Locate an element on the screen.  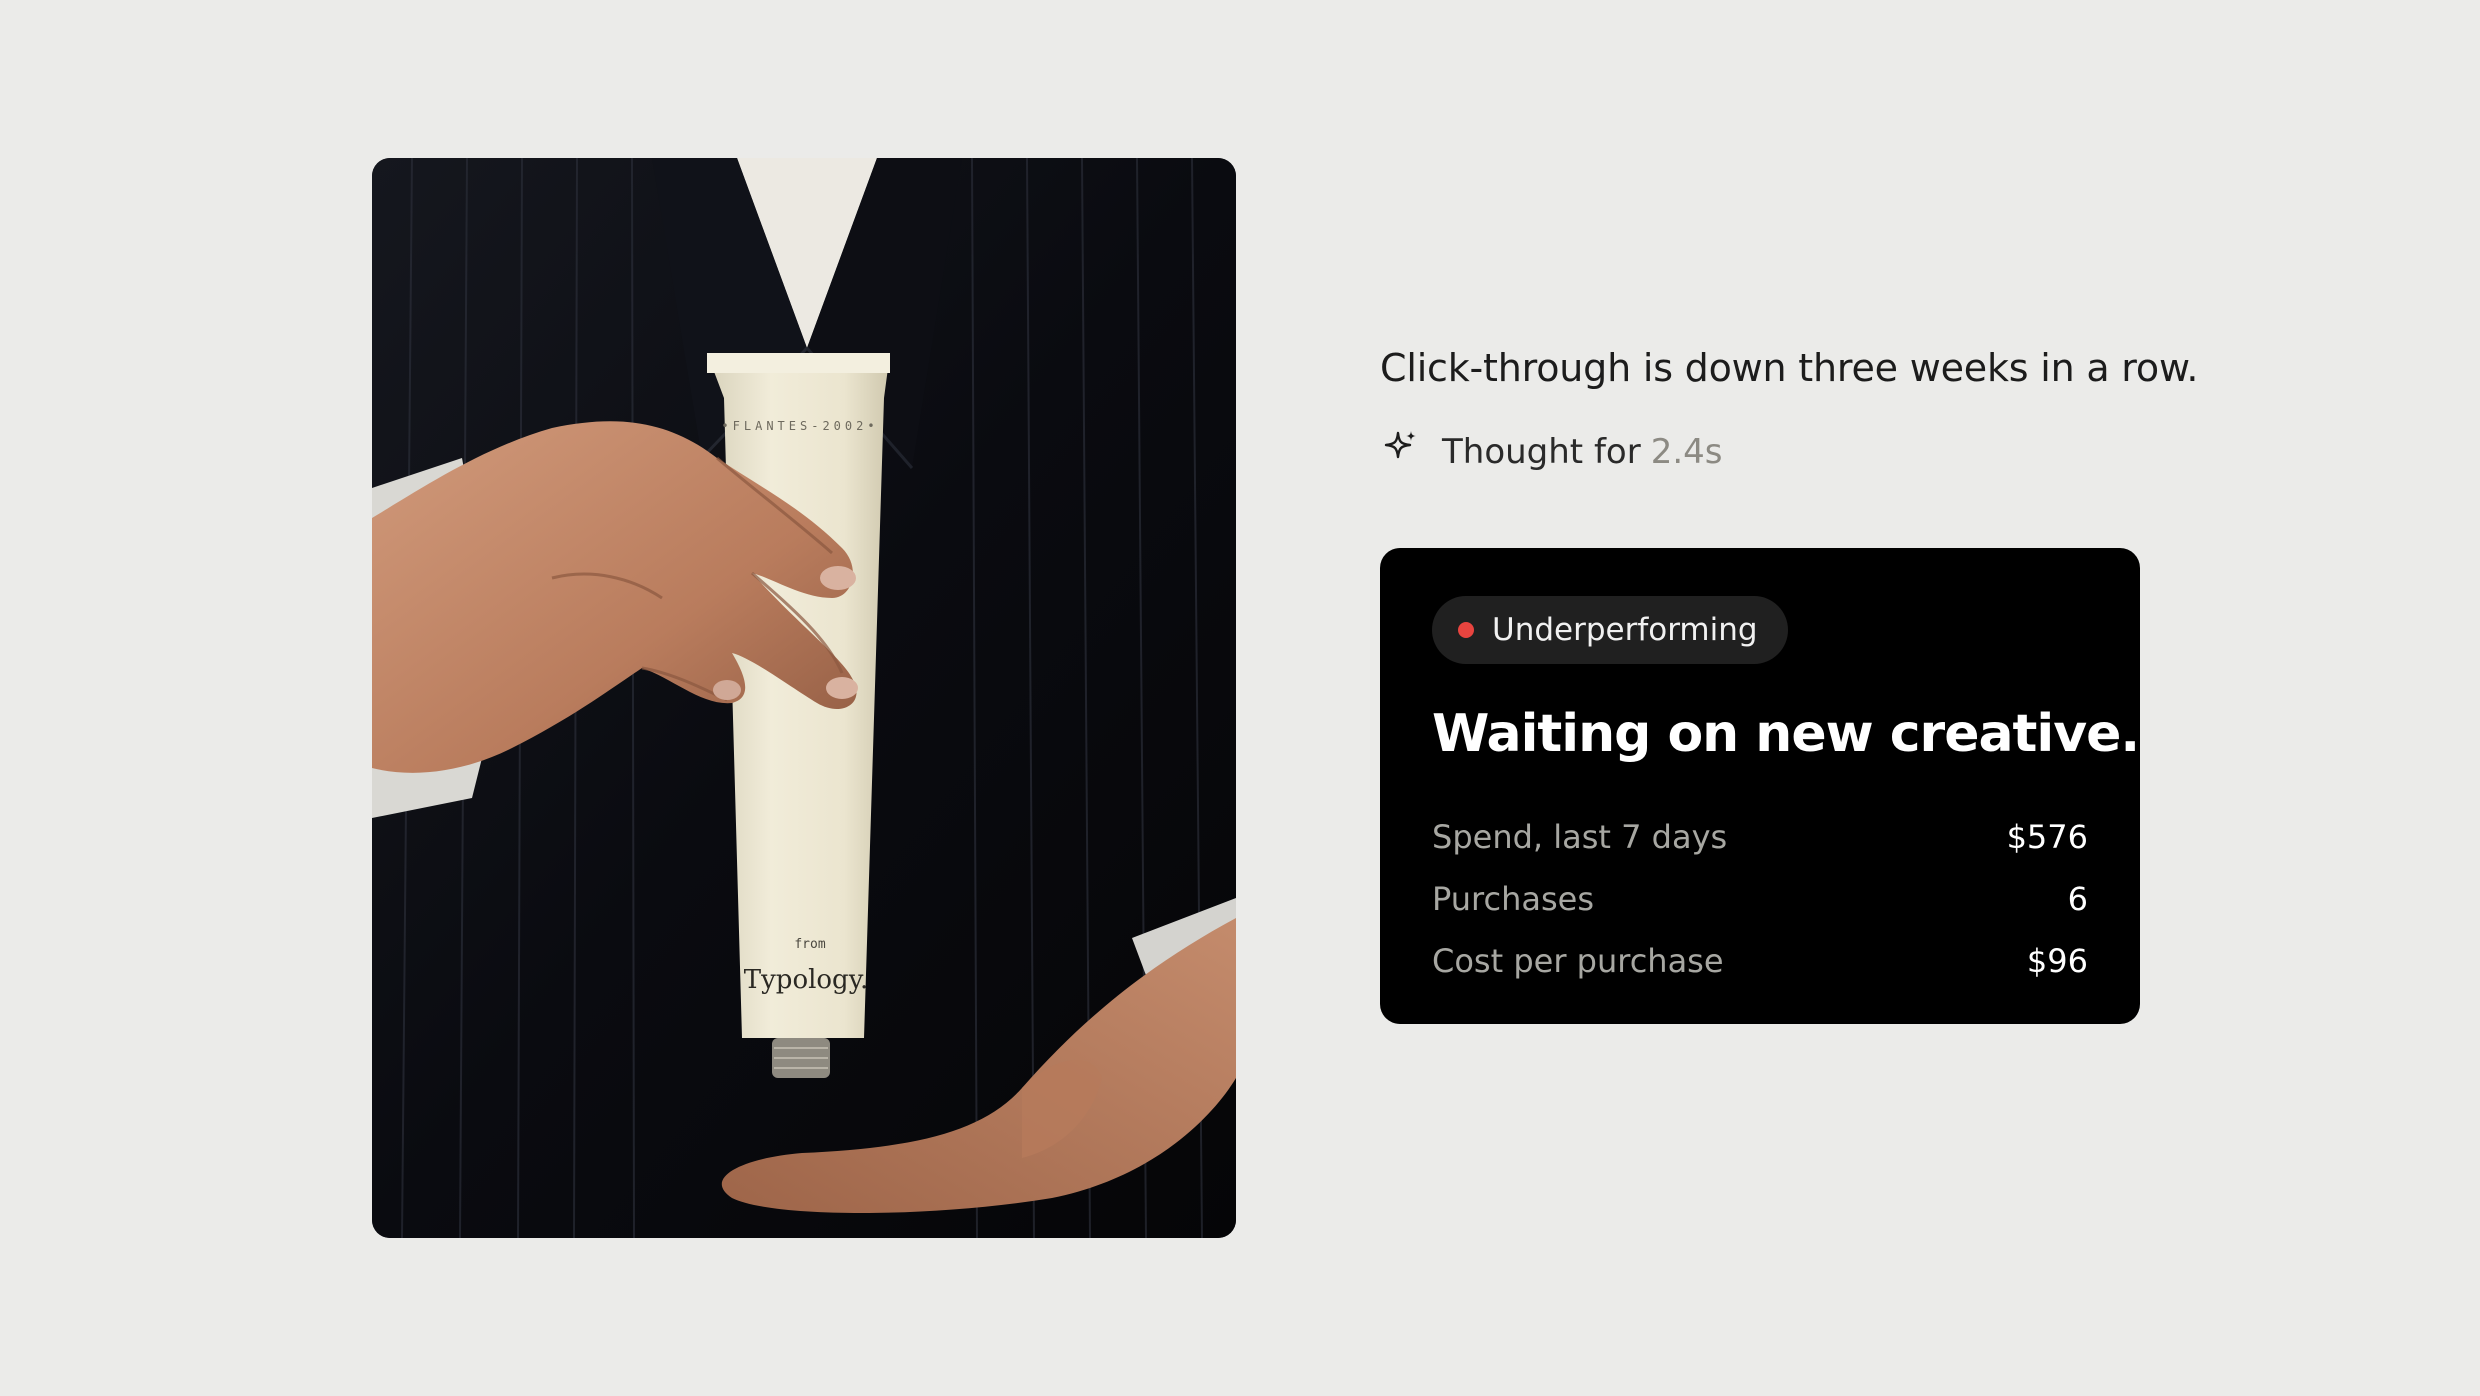
metric-value: $576 is located at coordinates (2047, 837).